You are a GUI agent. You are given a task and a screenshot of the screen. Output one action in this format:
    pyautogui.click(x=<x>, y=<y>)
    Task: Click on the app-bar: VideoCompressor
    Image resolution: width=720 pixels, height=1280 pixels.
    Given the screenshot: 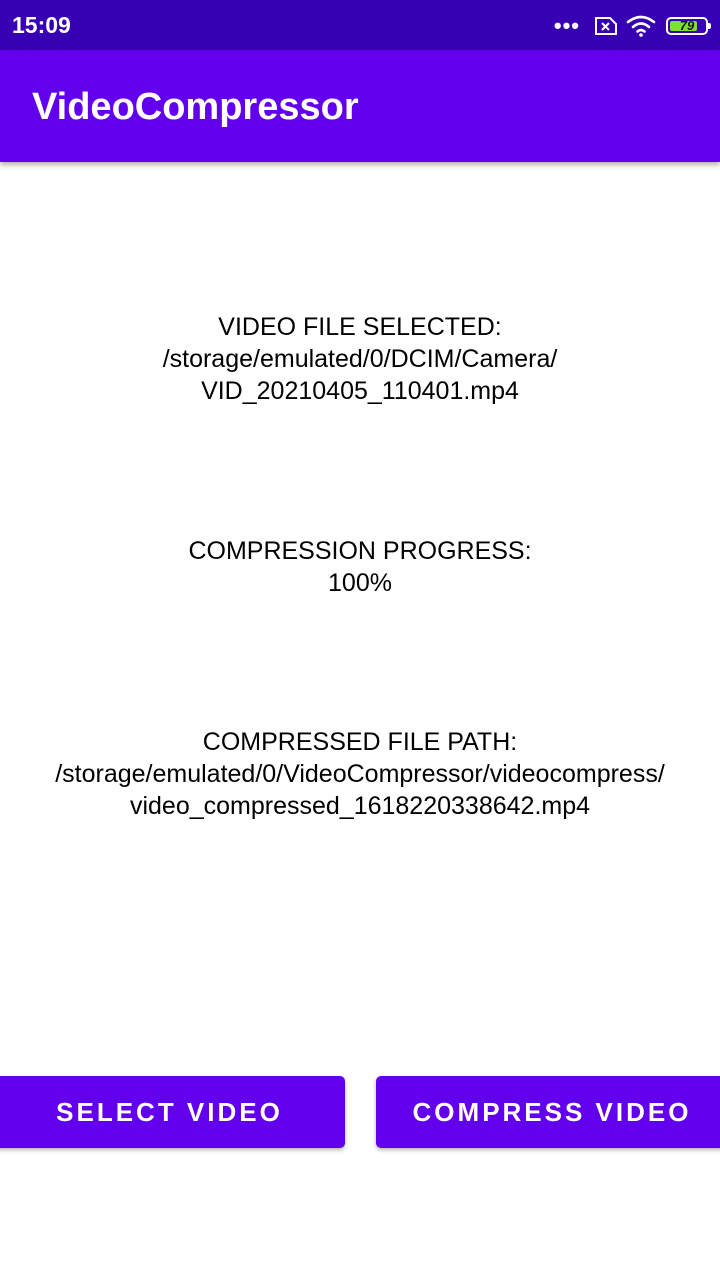 What is the action you would take?
    pyautogui.click(x=360, y=106)
    